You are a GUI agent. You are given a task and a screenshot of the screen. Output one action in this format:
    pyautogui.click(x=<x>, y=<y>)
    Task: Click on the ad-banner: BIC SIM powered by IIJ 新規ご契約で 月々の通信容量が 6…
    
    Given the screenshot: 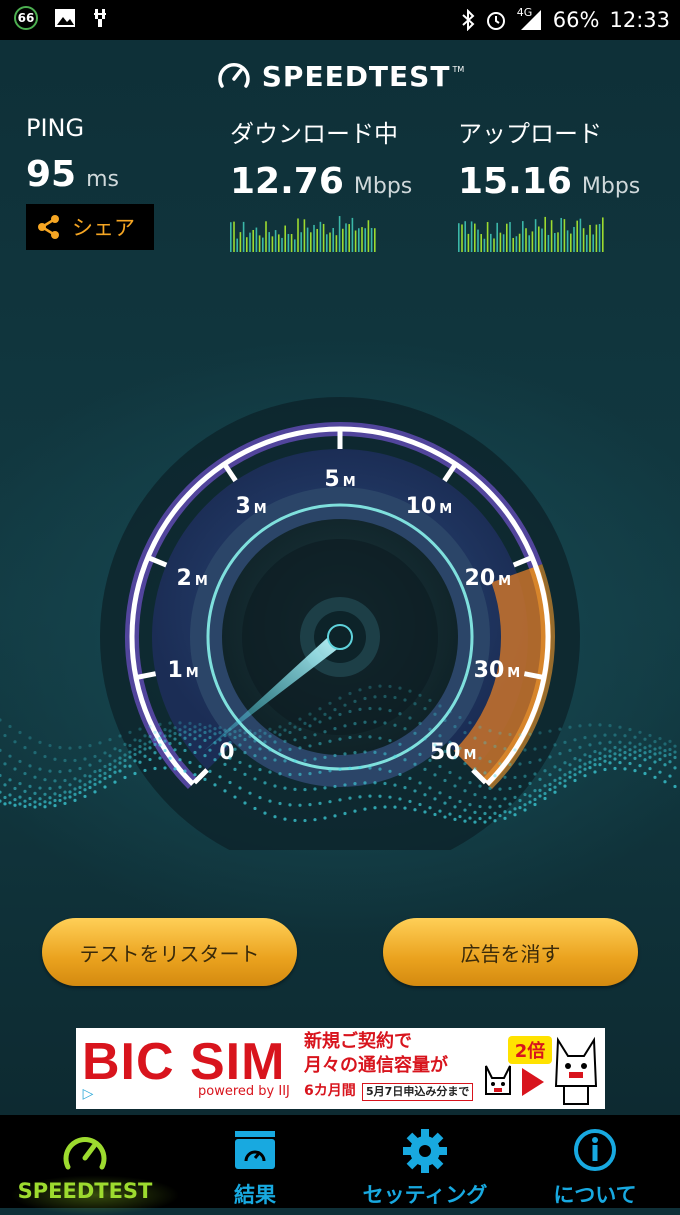 What is the action you would take?
    pyautogui.click(x=340, y=1068)
    